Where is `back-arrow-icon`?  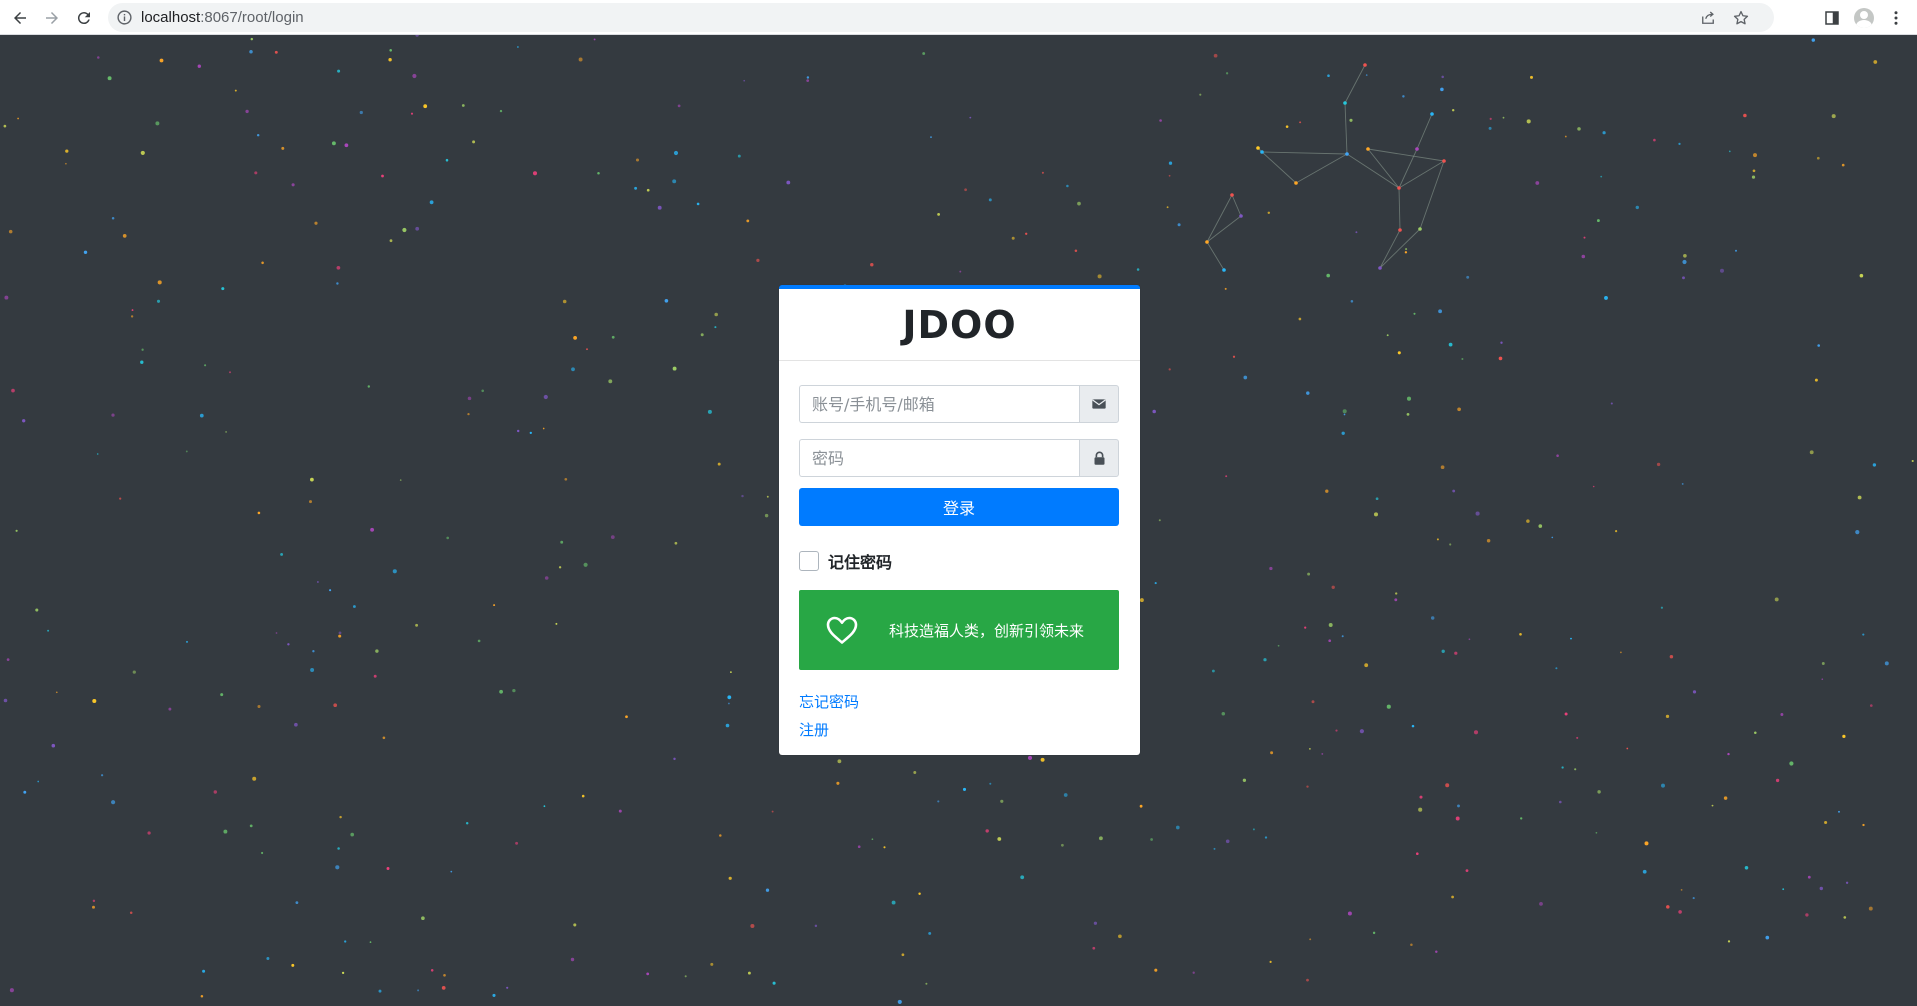
back-arrow-icon is located at coordinates (20, 18).